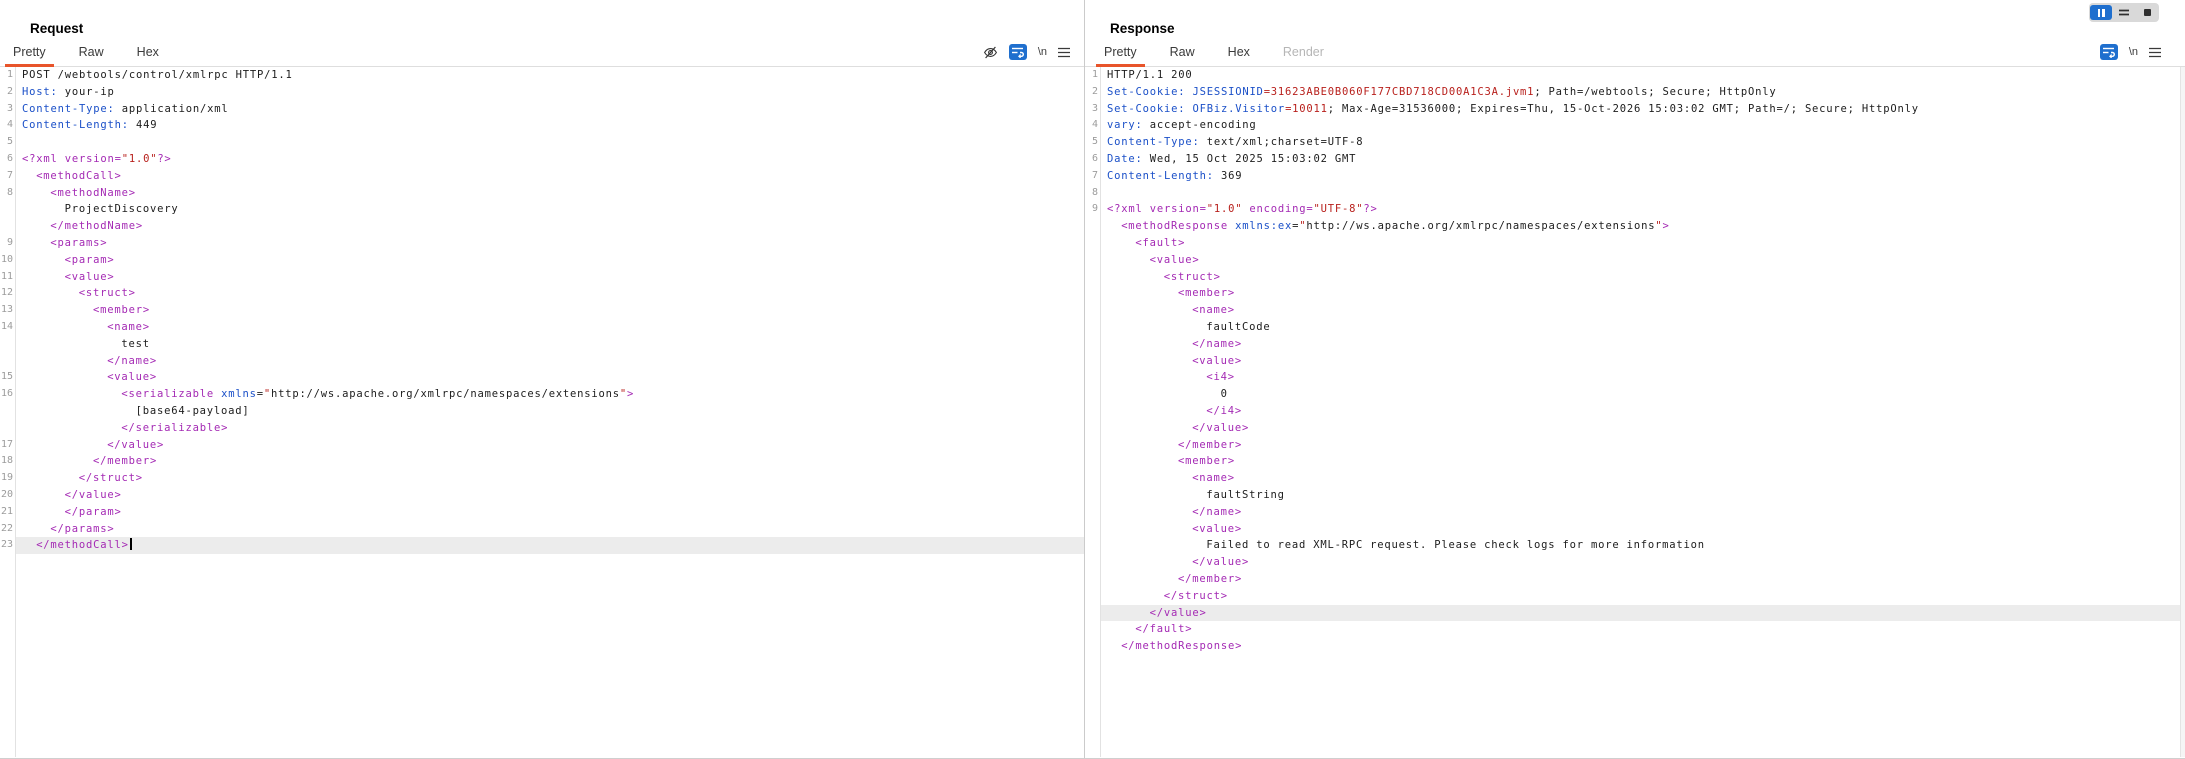  I want to click on code-line: [base64-payload], so click(542, 411).